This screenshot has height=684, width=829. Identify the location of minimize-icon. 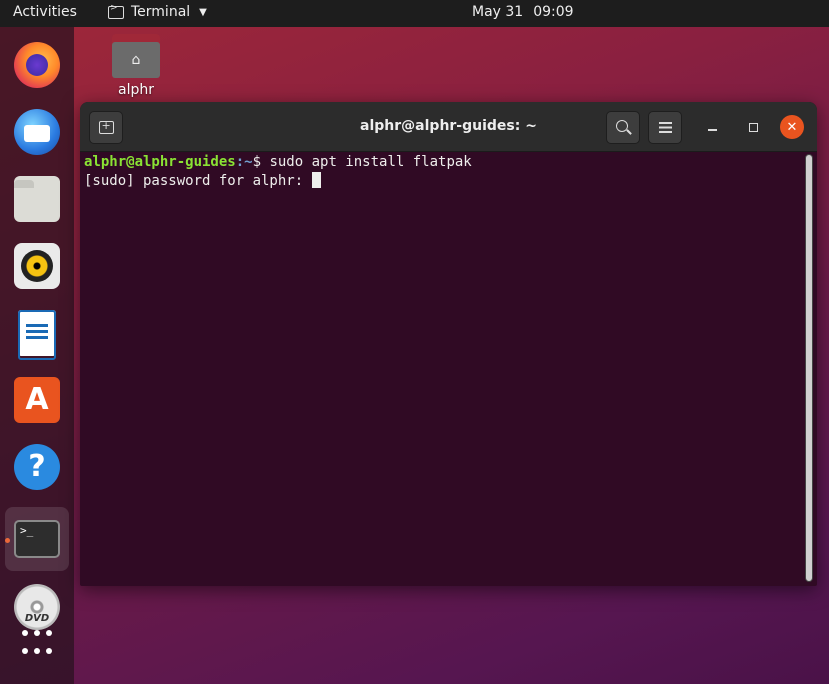
(712, 130).